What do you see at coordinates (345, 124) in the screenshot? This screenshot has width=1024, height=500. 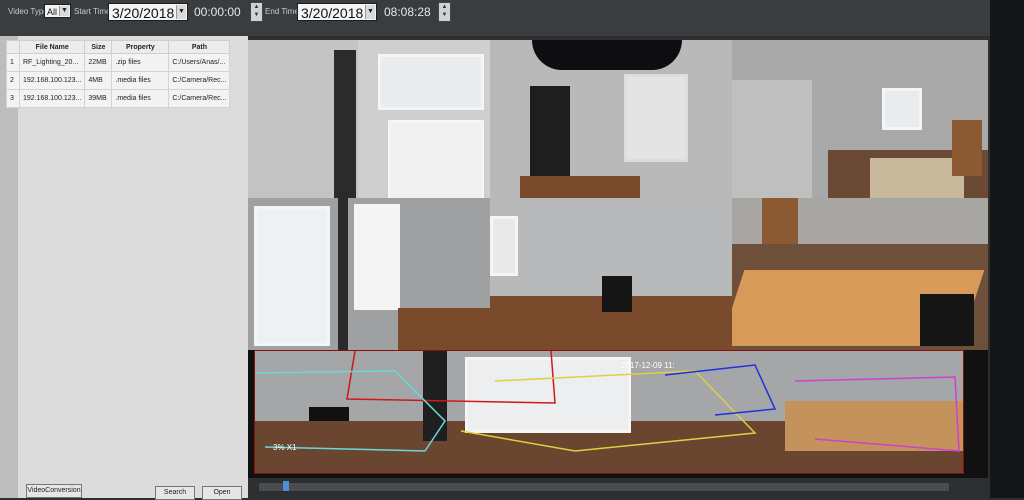 I see `curtain` at bounding box center [345, 124].